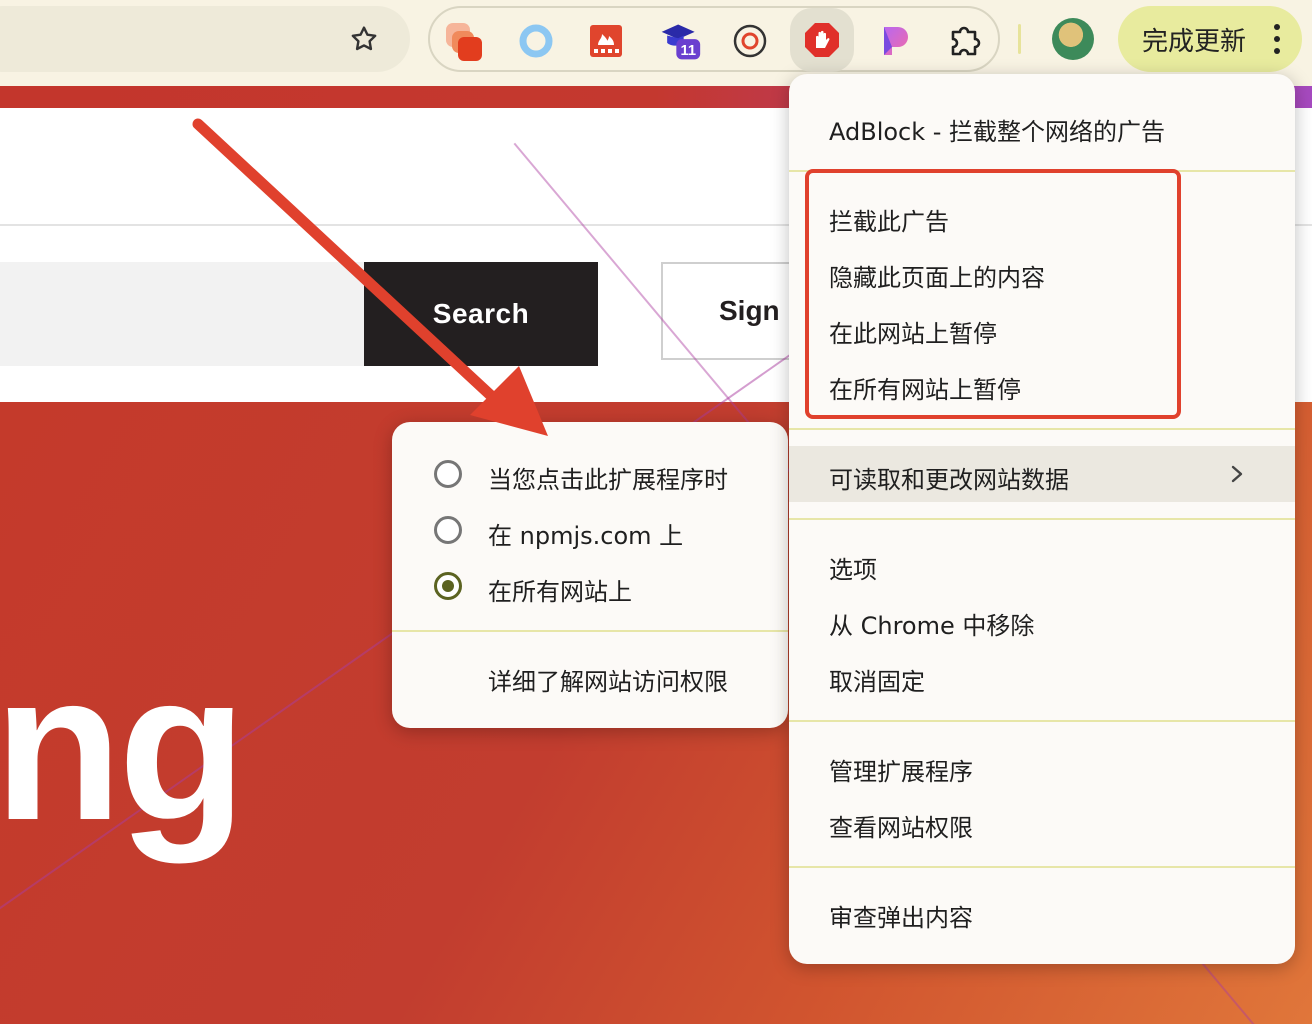 This screenshot has height=1024, width=1312. What do you see at coordinates (689, 51) in the screenshot?
I see `extension-badge: 11` at bounding box center [689, 51].